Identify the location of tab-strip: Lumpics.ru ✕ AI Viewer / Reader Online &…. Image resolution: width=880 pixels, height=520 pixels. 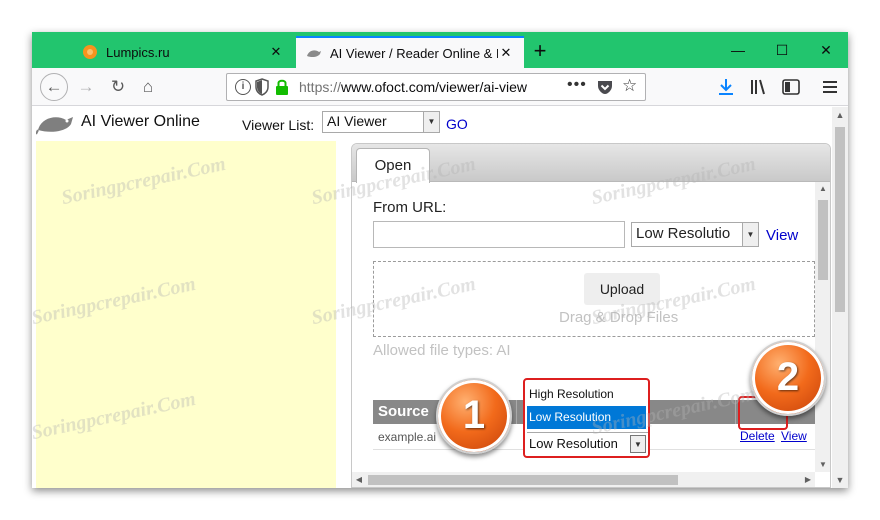
(440, 50).